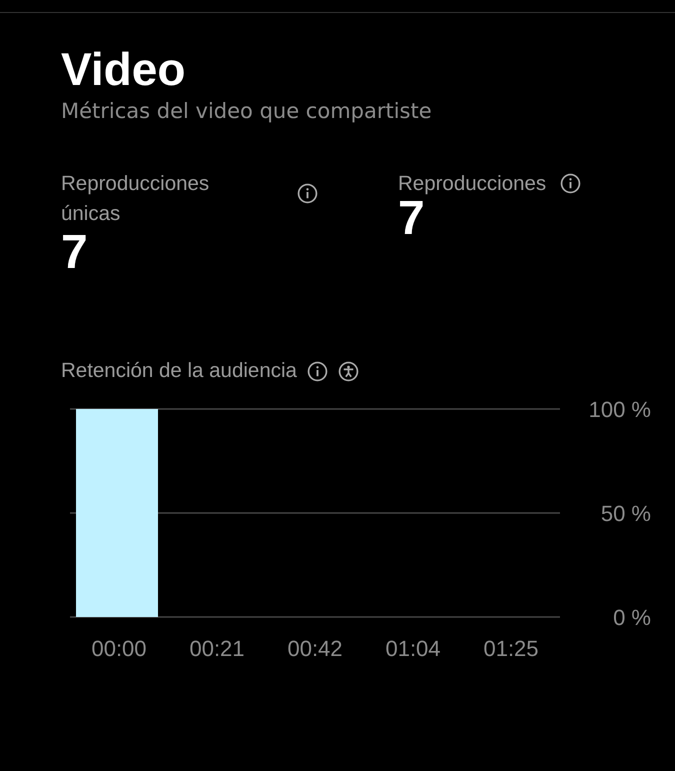 The width and height of the screenshot is (675, 771). I want to click on x-axis-label: 01:25, so click(511, 648).